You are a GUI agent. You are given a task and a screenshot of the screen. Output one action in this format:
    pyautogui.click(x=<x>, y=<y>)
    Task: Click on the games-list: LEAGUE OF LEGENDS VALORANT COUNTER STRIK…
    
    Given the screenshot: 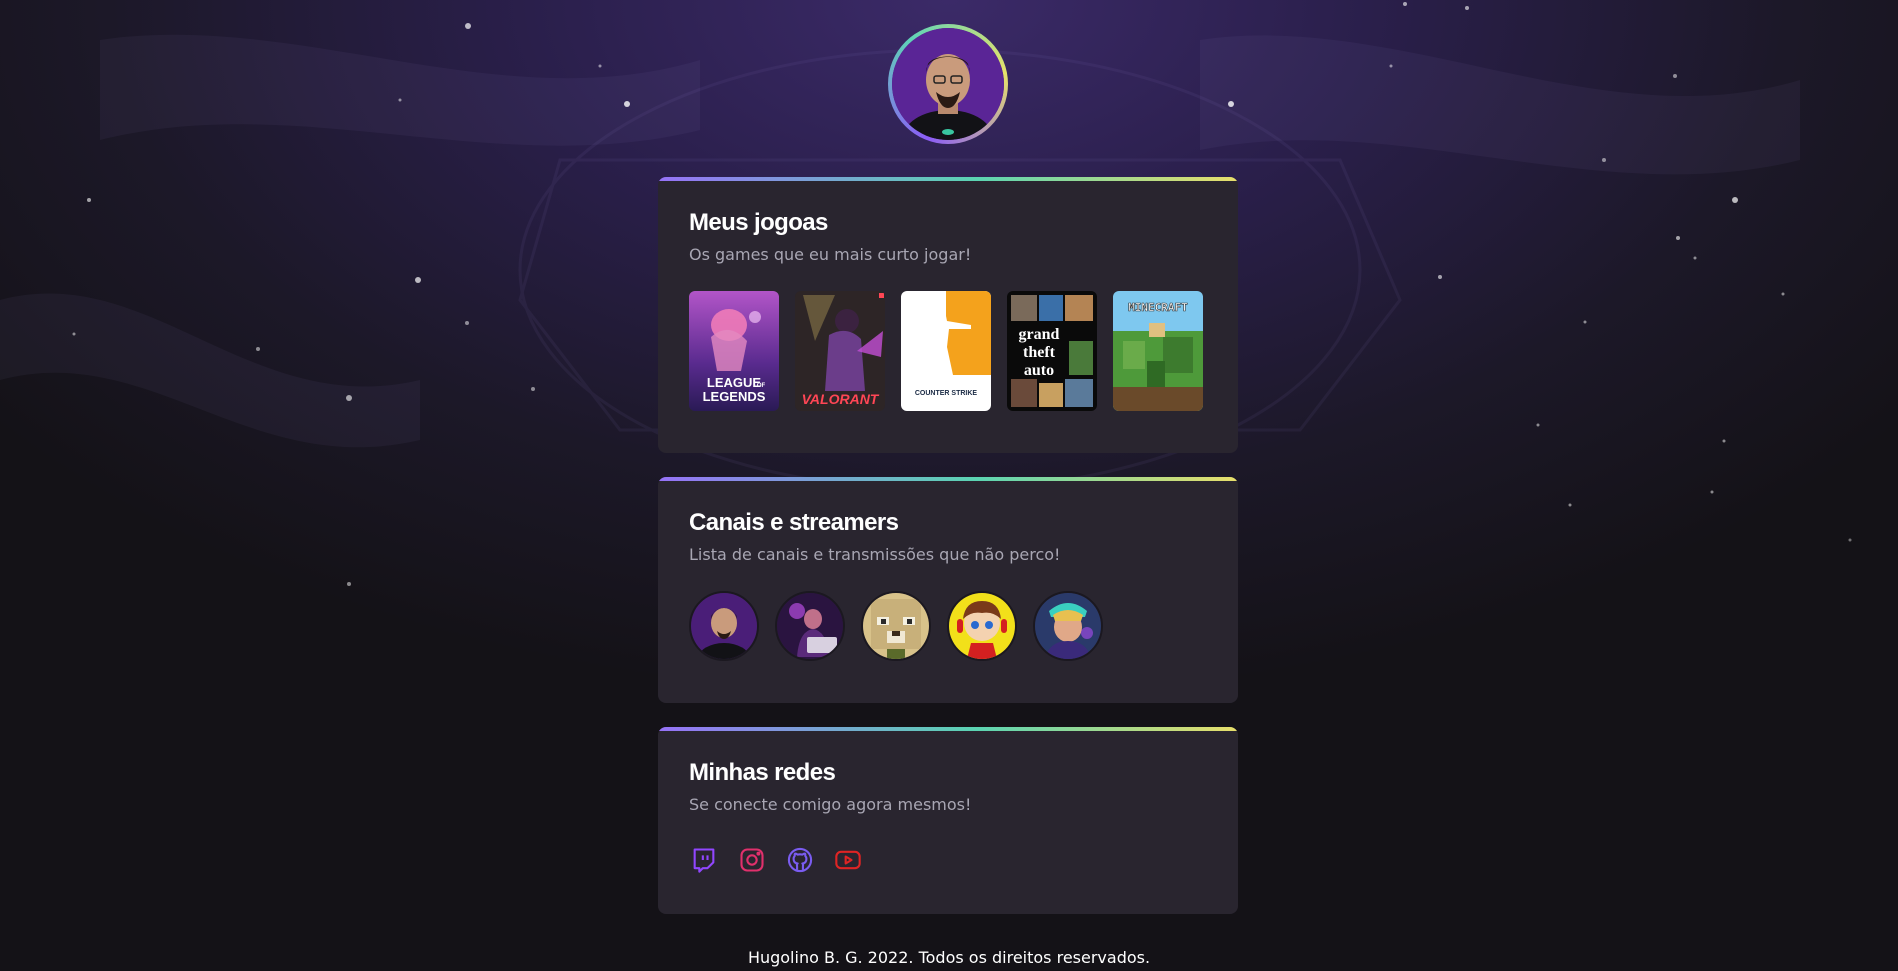 What is the action you would take?
    pyautogui.click(x=948, y=351)
    